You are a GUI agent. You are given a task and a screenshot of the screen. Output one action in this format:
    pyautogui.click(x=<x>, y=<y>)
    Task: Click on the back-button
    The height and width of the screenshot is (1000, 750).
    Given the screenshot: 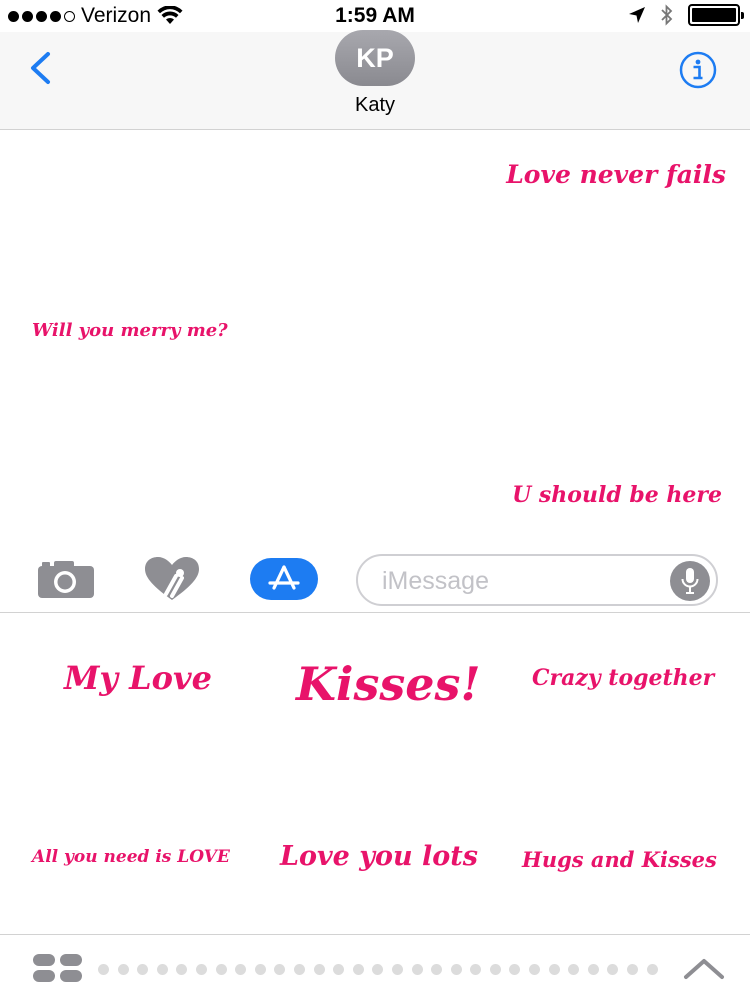 What is the action you would take?
    pyautogui.click(x=40, y=68)
    